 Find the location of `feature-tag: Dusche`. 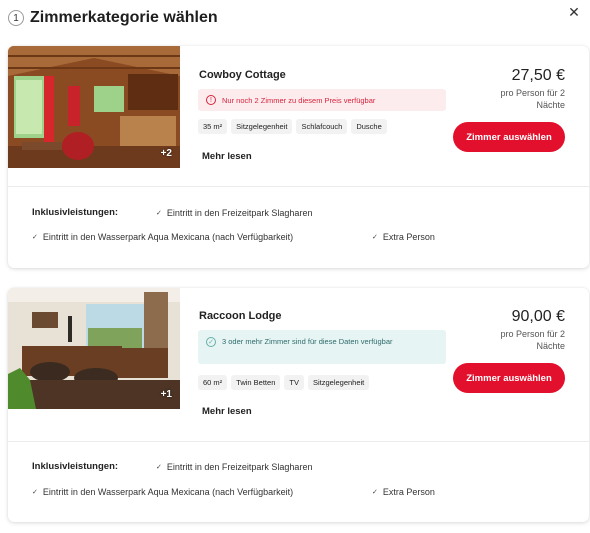

feature-tag: Dusche is located at coordinates (369, 126).